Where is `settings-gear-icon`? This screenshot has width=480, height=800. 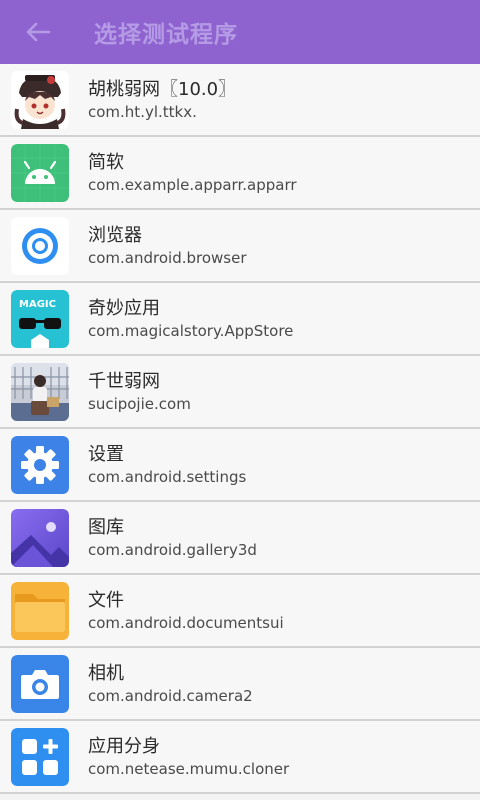
settings-gear-icon is located at coordinates (40, 464).